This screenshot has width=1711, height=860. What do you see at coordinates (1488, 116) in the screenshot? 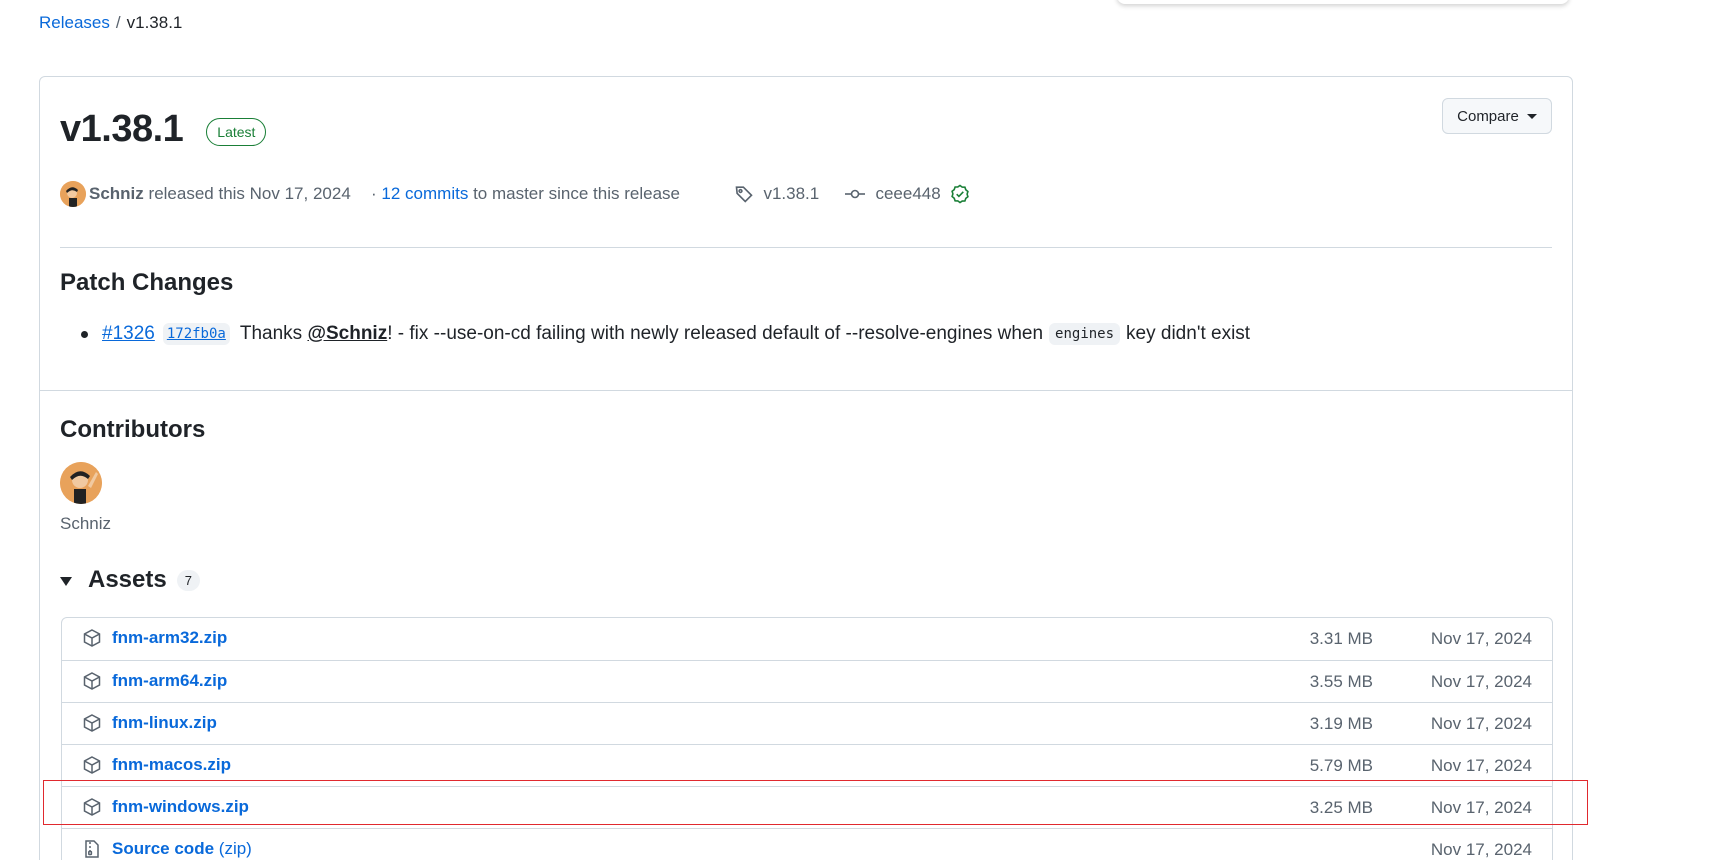
I see `compare-label: Compare` at bounding box center [1488, 116].